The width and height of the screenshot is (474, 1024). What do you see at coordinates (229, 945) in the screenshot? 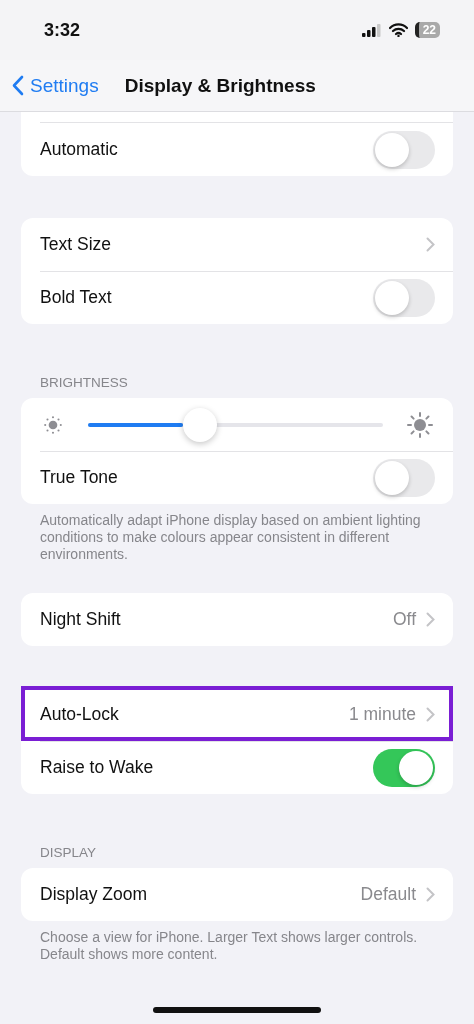
I see `section-footer: Choose a view for iPhone. Larger Text shows larger controls. Default shows more content.` at bounding box center [229, 945].